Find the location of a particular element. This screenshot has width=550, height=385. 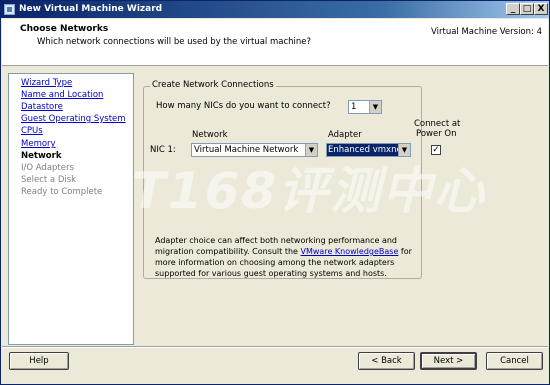

step-guest-os: Guest Operating System is located at coordinates (73, 119).